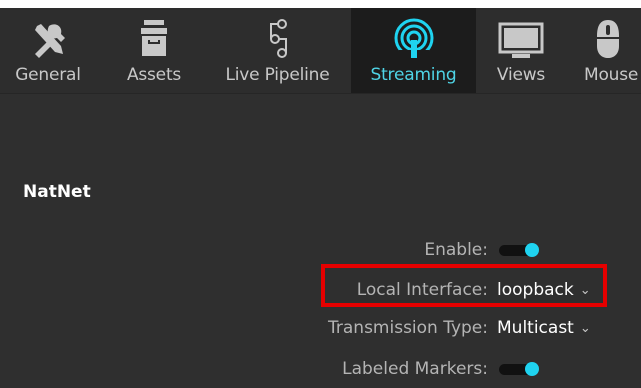 This screenshot has height=388, width=641. I want to click on monitor-icon, so click(521, 39).